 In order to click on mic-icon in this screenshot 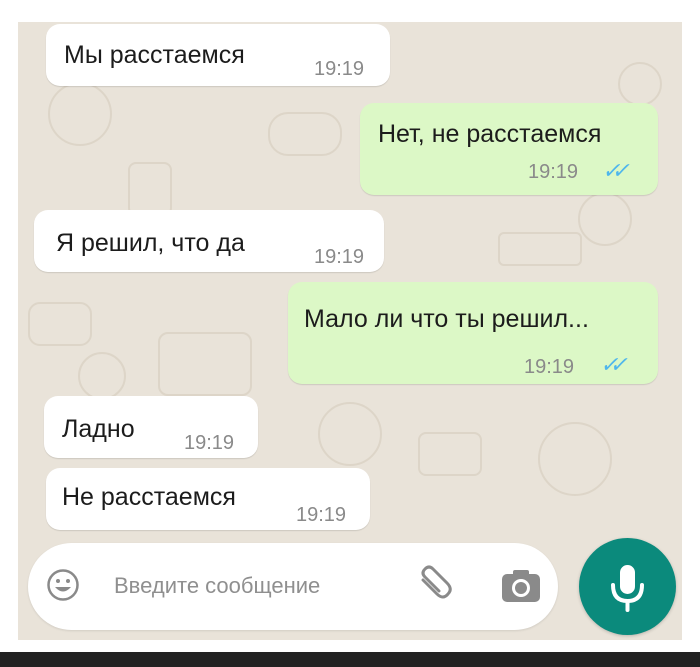, I will do `click(627, 588)`.